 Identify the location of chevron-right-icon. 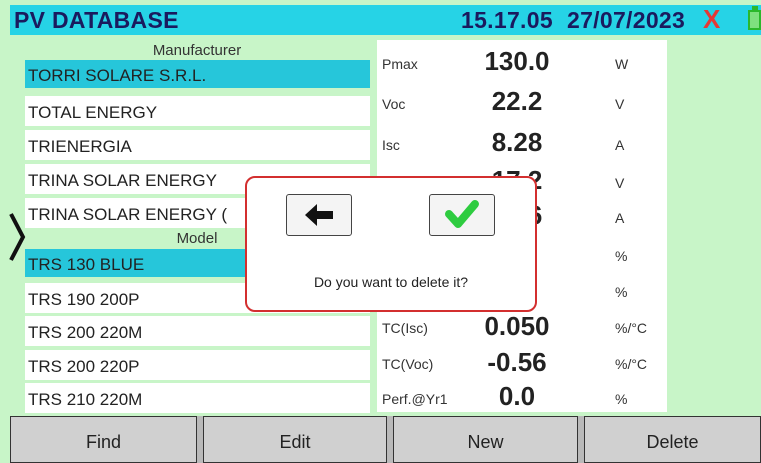
(18, 237).